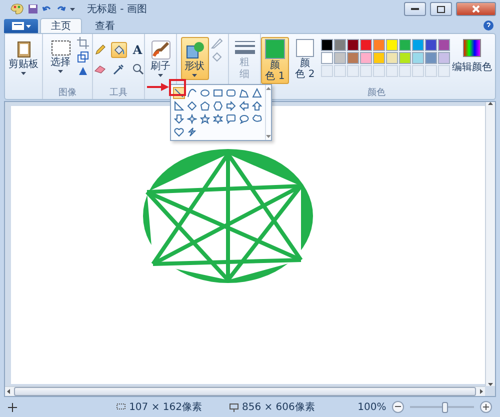 The width and height of the screenshot is (500, 417). I want to click on maximize-icon, so click(441, 9).